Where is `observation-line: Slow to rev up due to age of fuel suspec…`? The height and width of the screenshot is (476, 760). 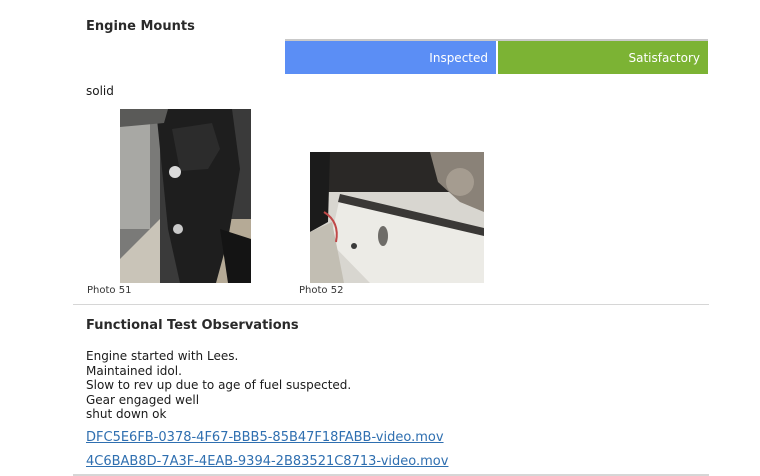 observation-line: Slow to rev up due to age of fuel suspec… is located at coordinates (219, 385).